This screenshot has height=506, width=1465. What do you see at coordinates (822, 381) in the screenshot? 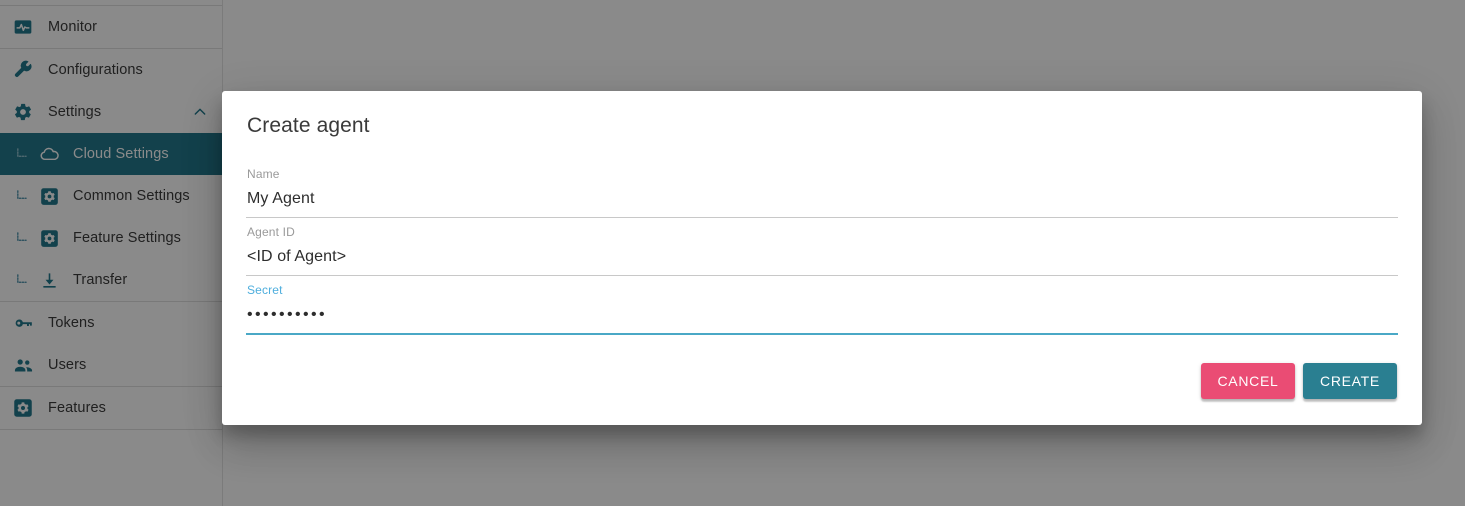
I see `dialog-actions: CANCEL CREATE` at bounding box center [822, 381].